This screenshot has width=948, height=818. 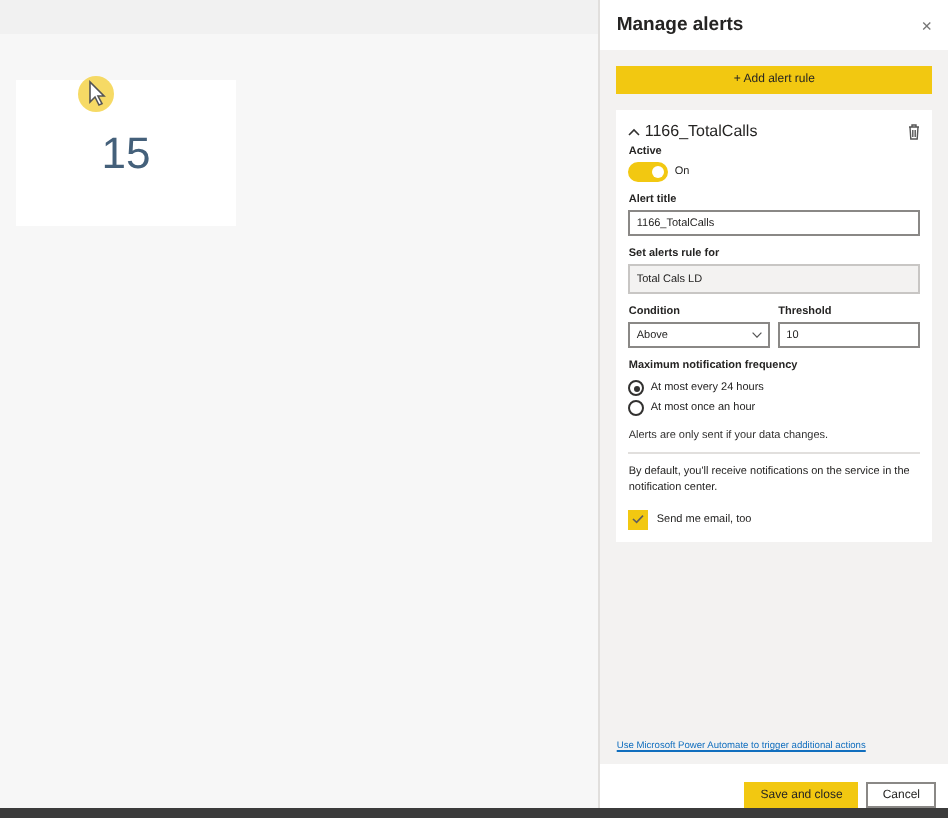 What do you see at coordinates (914, 131) in the screenshot?
I see `trash-icon` at bounding box center [914, 131].